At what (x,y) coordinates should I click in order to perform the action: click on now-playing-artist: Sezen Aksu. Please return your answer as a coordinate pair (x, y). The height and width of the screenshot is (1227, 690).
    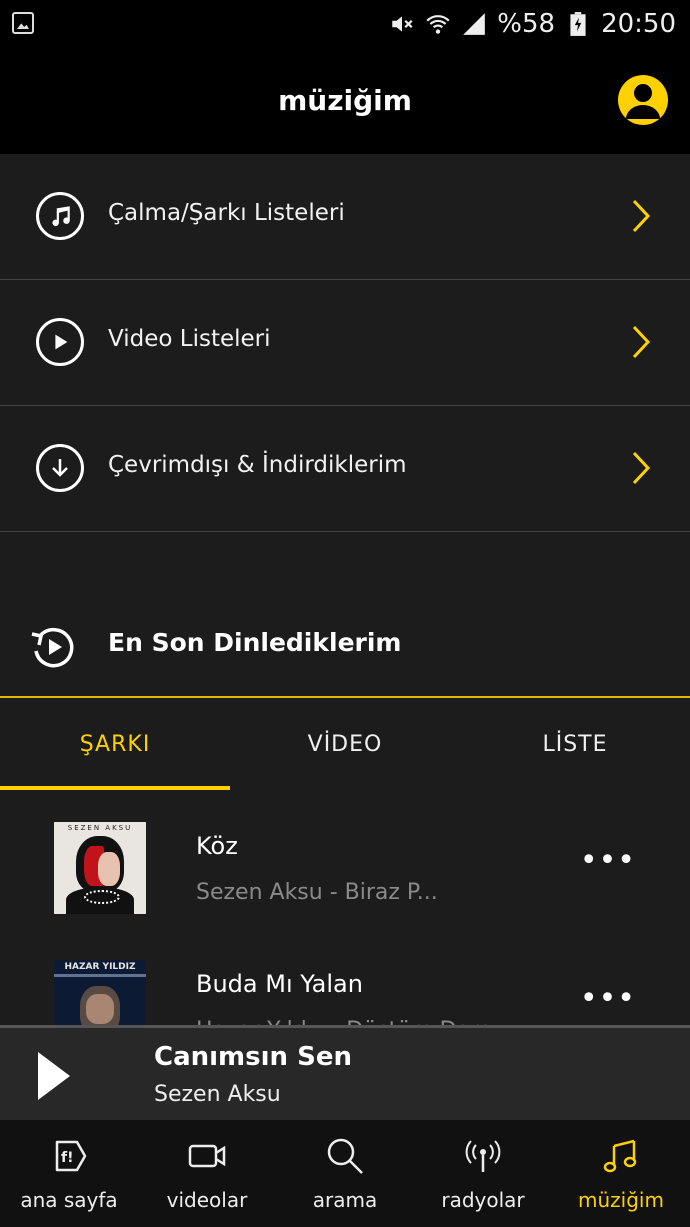
    Looking at the image, I should click on (217, 1094).